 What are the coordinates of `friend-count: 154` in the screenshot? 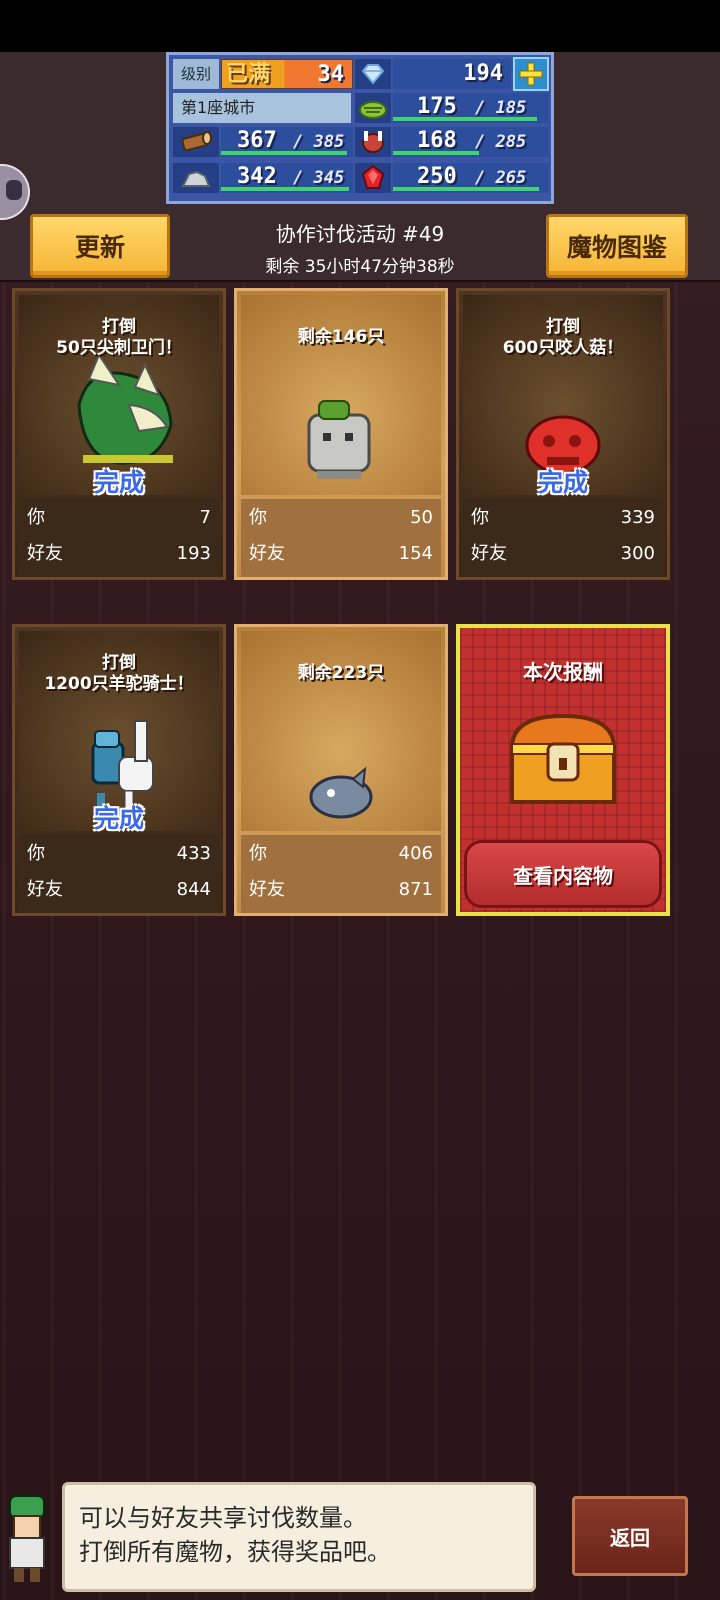 It's located at (415, 553).